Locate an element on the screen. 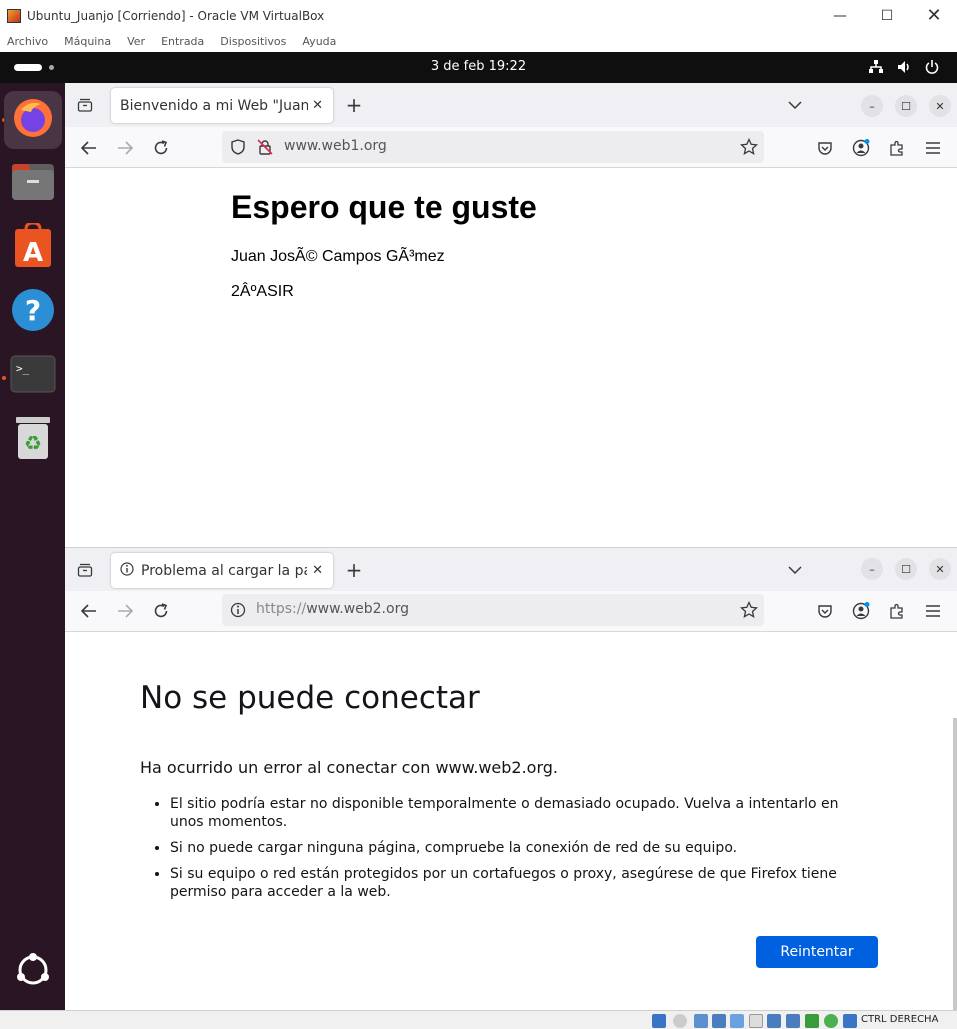 Image resolution: width=957 pixels, height=1029 pixels. tab-web1: Bienvenido a mi Web "Juanjo ✕ is located at coordinates (222, 105).